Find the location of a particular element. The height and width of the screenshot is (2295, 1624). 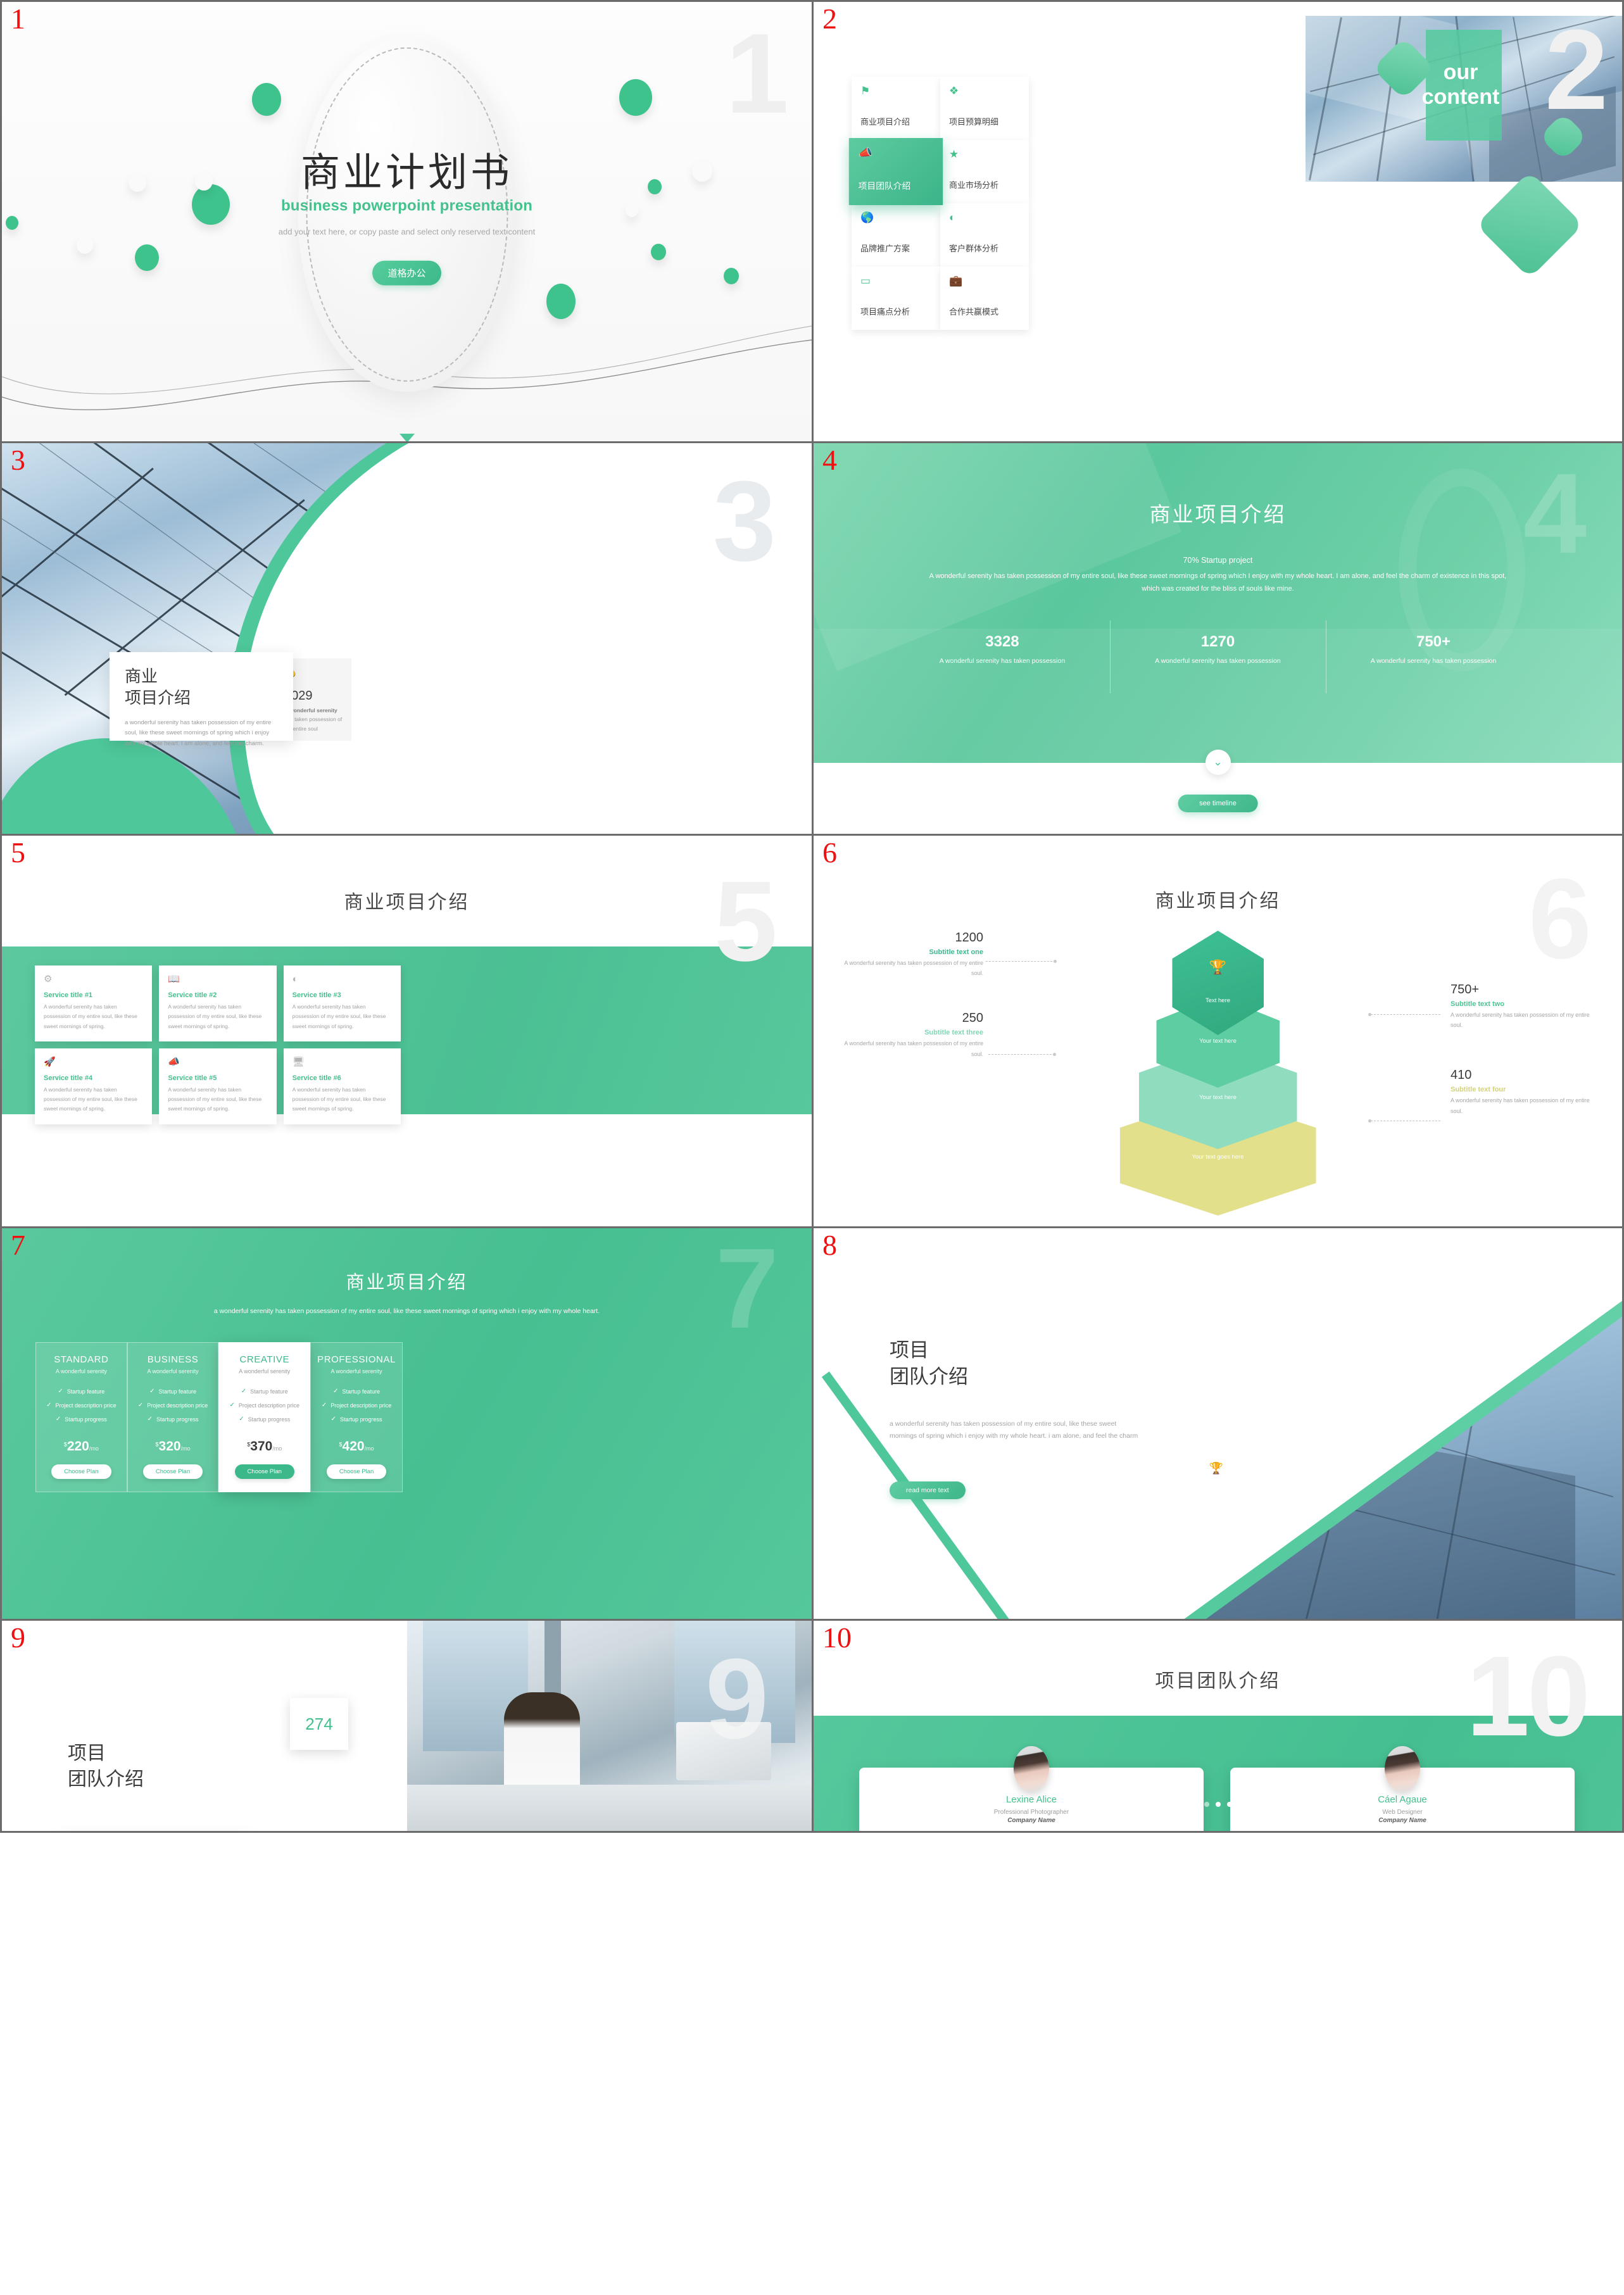

price-amount: 320 is located at coordinates (169, 1446).